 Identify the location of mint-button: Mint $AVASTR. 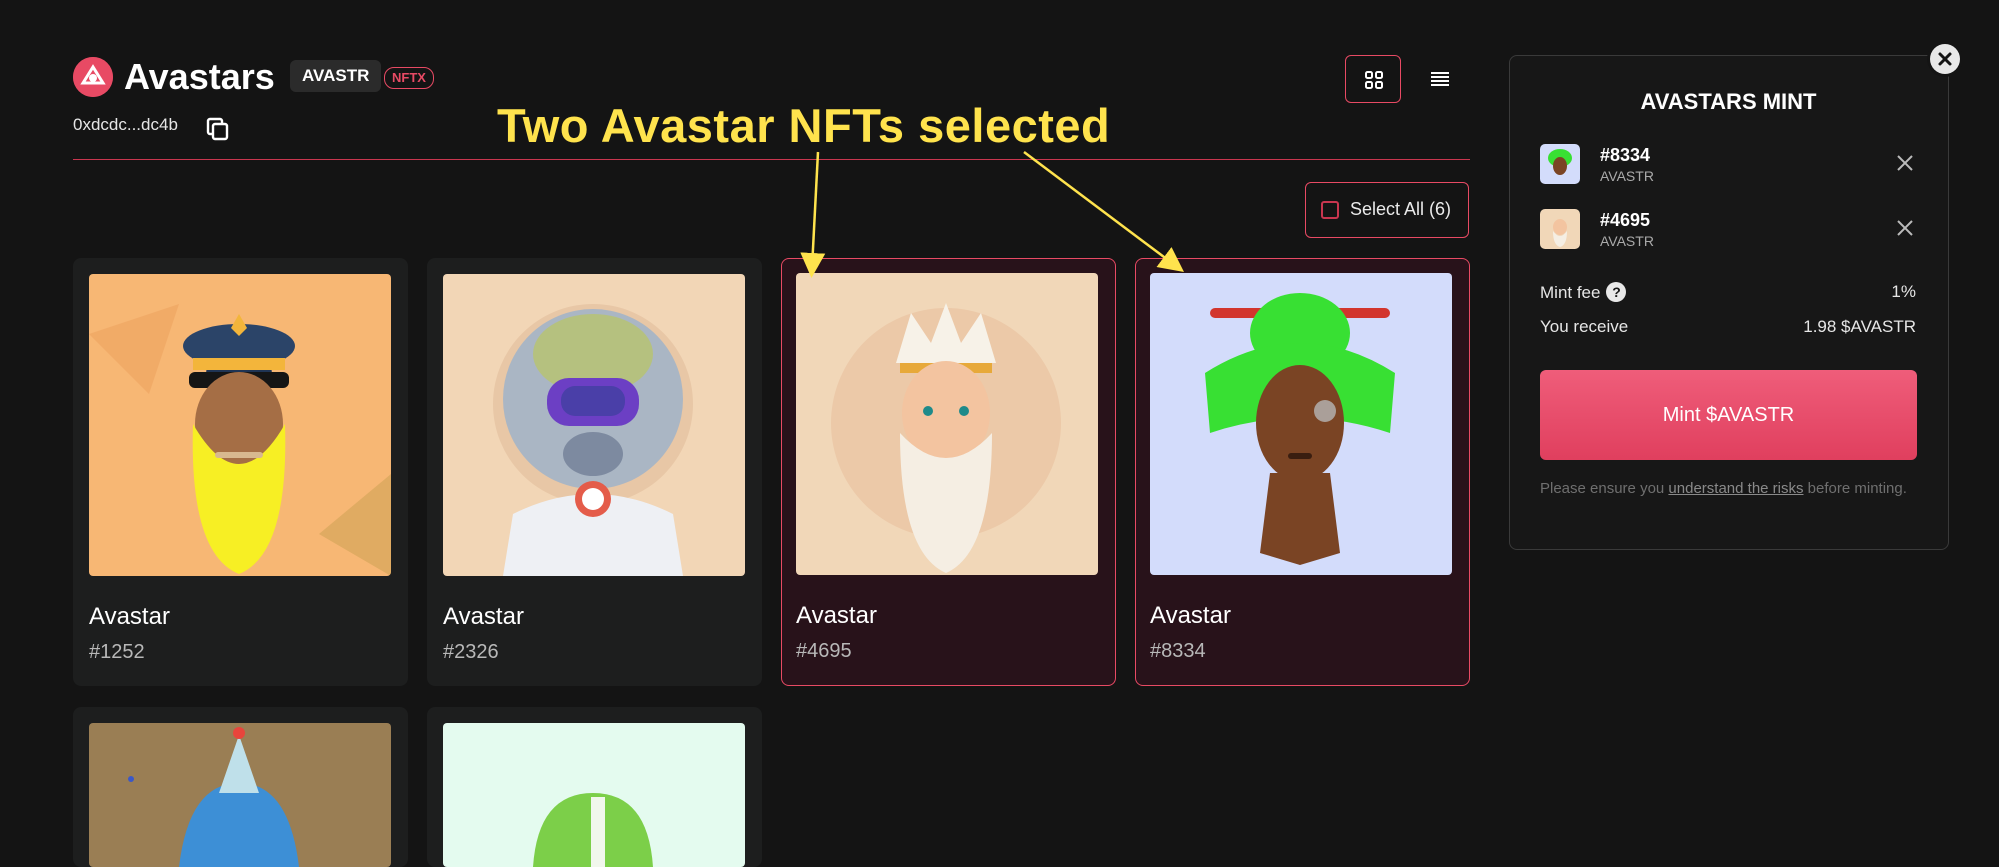
(1728, 415).